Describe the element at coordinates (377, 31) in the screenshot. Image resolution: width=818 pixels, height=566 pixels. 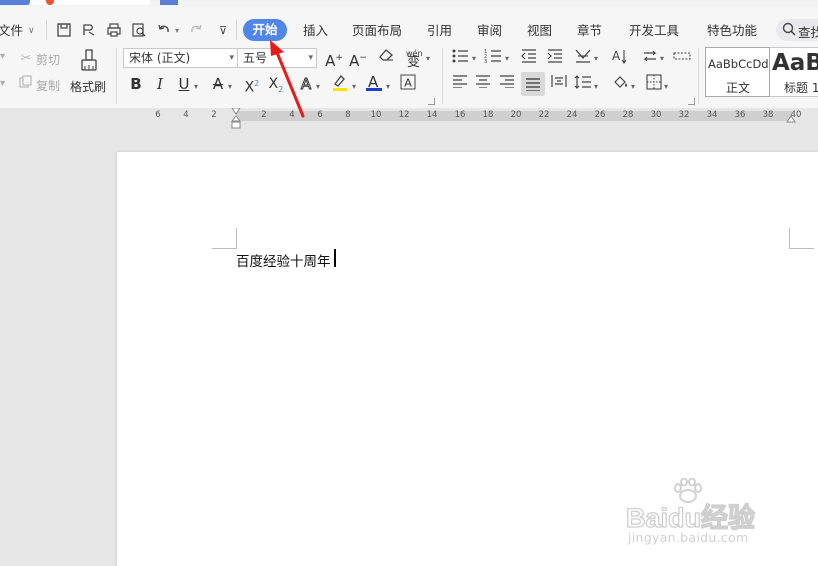
I see `tab-page-layout: 页面布局` at that location.